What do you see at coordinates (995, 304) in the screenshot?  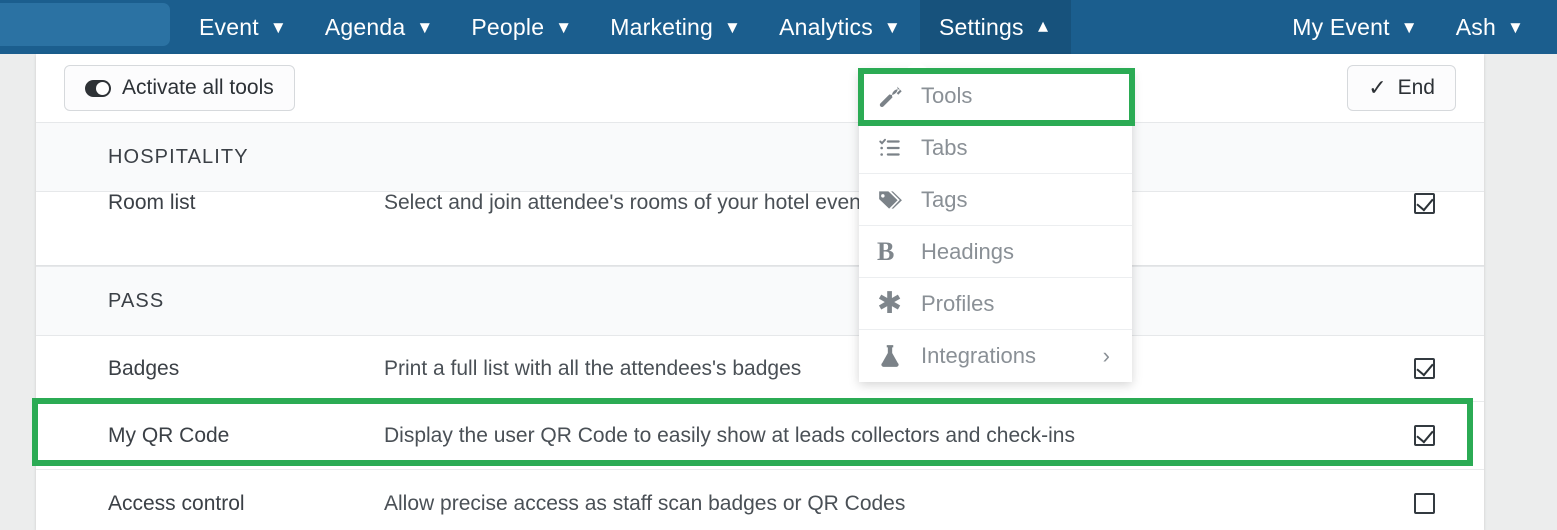 I see `menu-item-profiles: ✱ Profiles` at bounding box center [995, 304].